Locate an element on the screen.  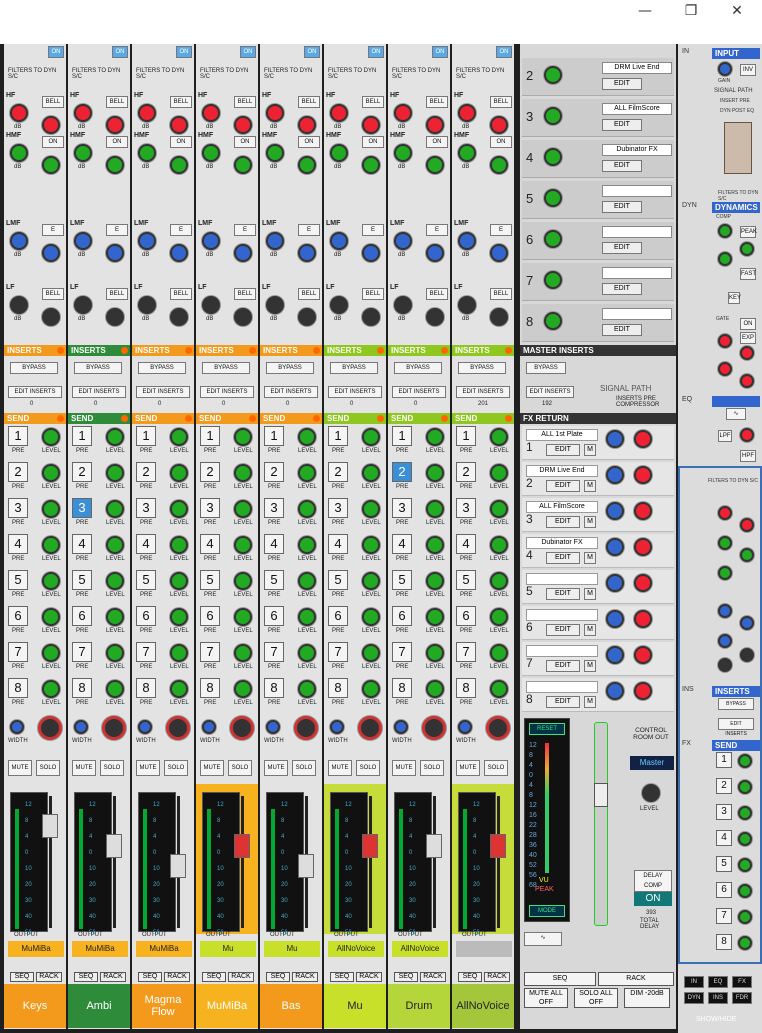
send-2-level-knob is located at coordinates (179, 473).